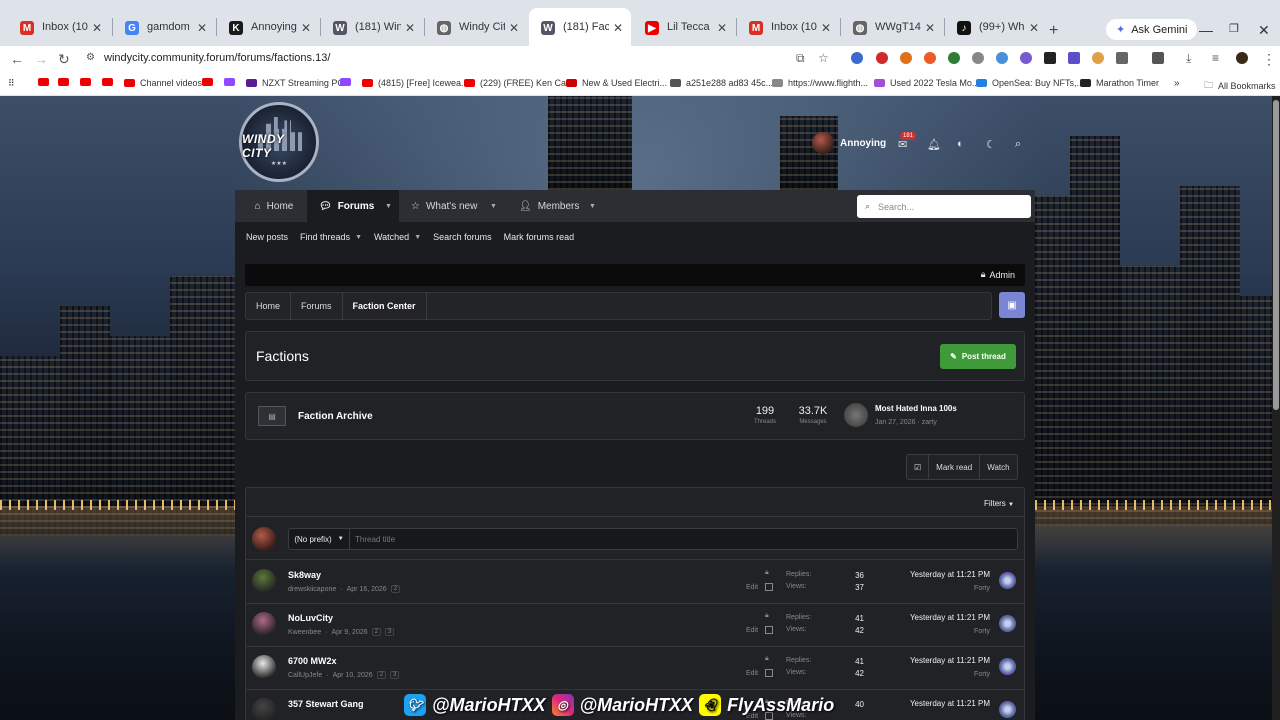  Describe the element at coordinates (916, 408) in the screenshot. I see `last-post-title: Most Hated Inna 100s` at that location.